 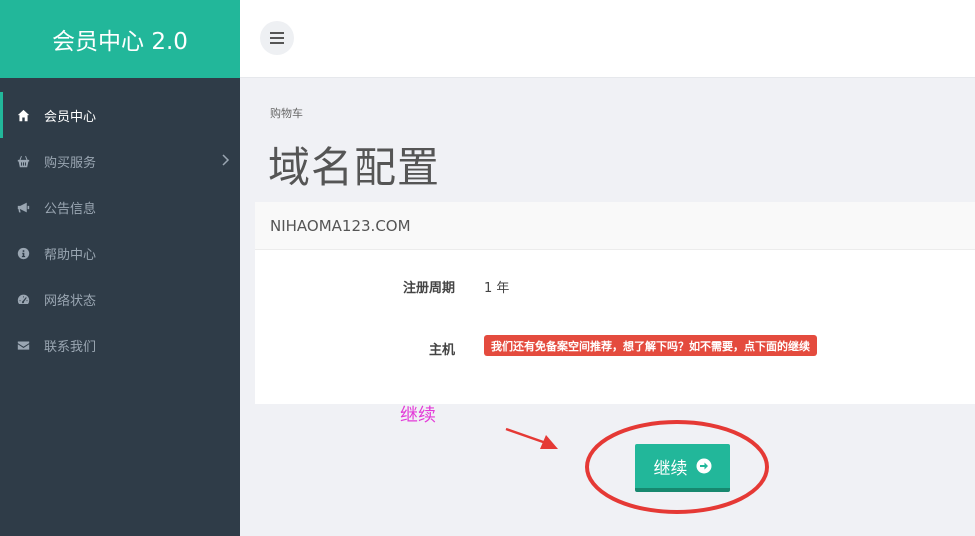 What do you see at coordinates (70, 163) in the screenshot?
I see `sidebar-item-label: 购买服务` at bounding box center [70, 163].